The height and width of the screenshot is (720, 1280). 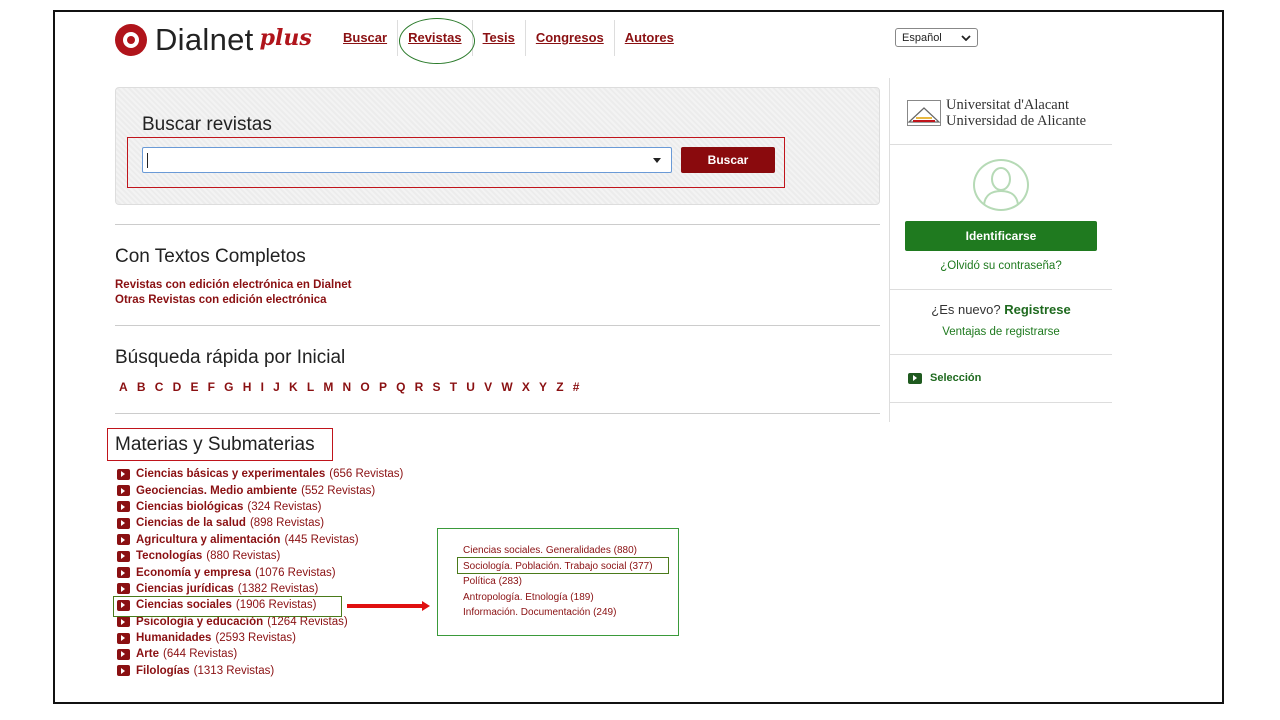 I want to click on submateria-link: Política (283), so click(x=558, y=582).